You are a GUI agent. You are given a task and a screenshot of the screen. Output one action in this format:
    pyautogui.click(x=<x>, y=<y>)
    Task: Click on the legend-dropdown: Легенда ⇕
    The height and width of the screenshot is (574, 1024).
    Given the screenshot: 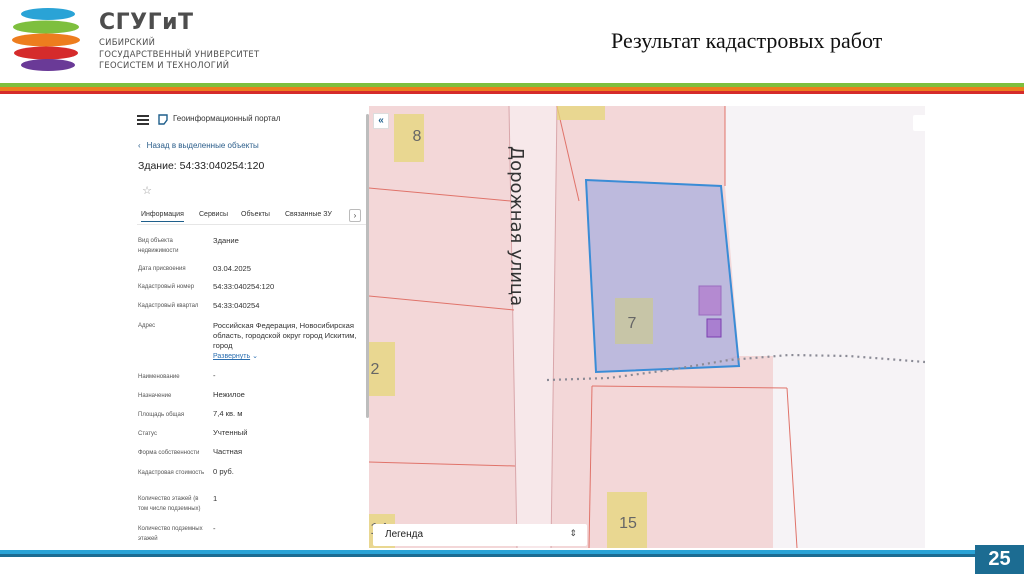 What is the action you would take?
    pyautogui.click(x=480, y=535)
    